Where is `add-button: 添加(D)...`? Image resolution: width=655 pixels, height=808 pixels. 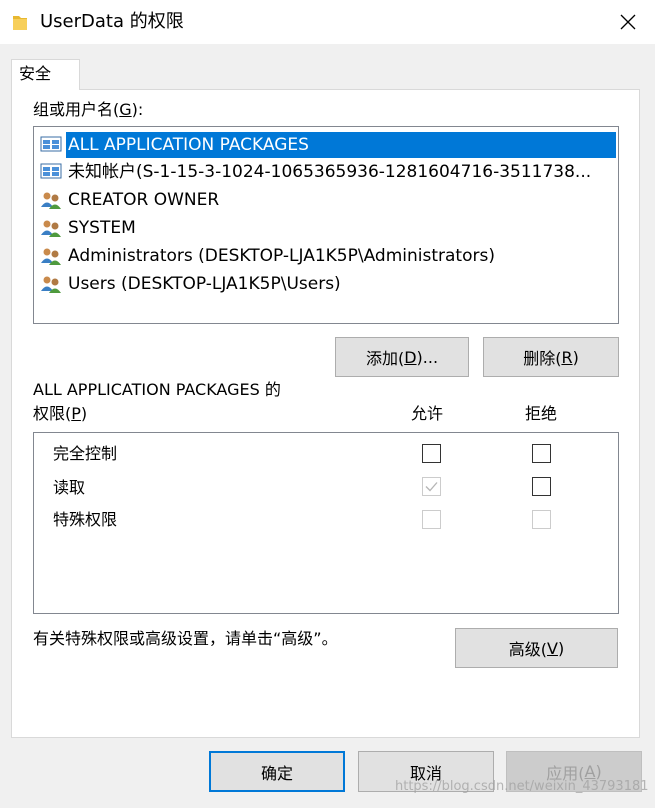 add-button: 添加(D)... is located at coordinates (402, 357).